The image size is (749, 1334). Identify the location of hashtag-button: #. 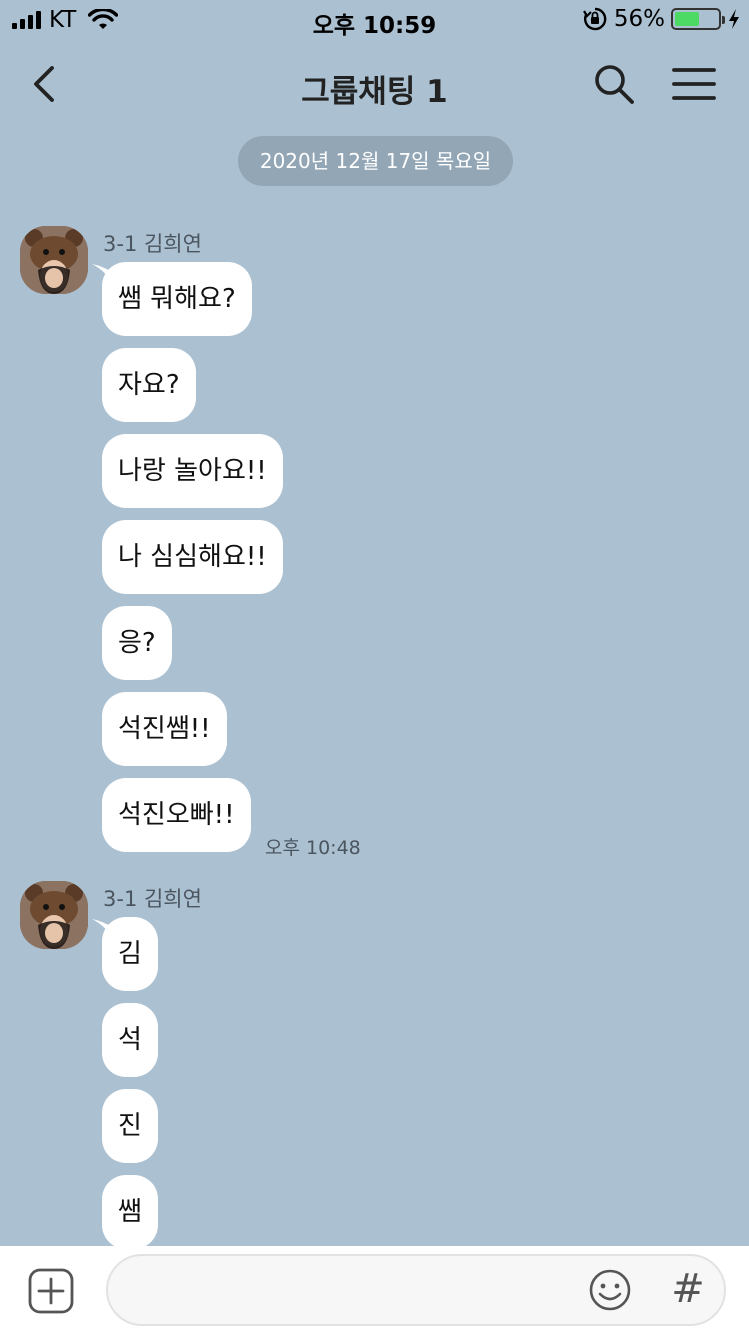
(688, 1289).